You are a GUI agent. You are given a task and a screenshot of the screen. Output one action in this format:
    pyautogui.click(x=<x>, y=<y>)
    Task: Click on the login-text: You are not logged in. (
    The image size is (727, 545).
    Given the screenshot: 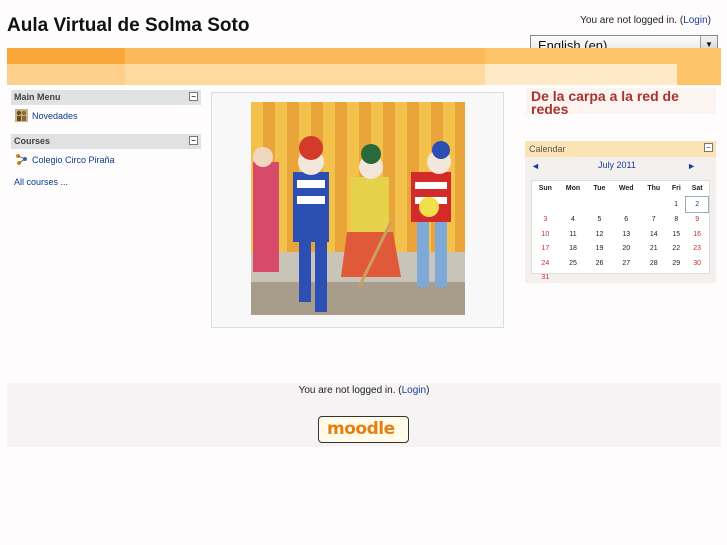 What is the action you would take?
    pyautogui.click(x=632, y=20)
    